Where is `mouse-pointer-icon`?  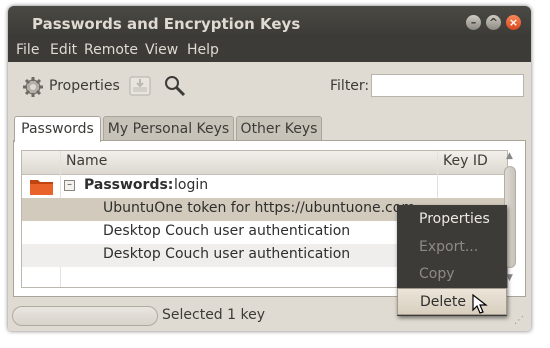 mouse-pointer-icon is located at coordinates (480, 304).